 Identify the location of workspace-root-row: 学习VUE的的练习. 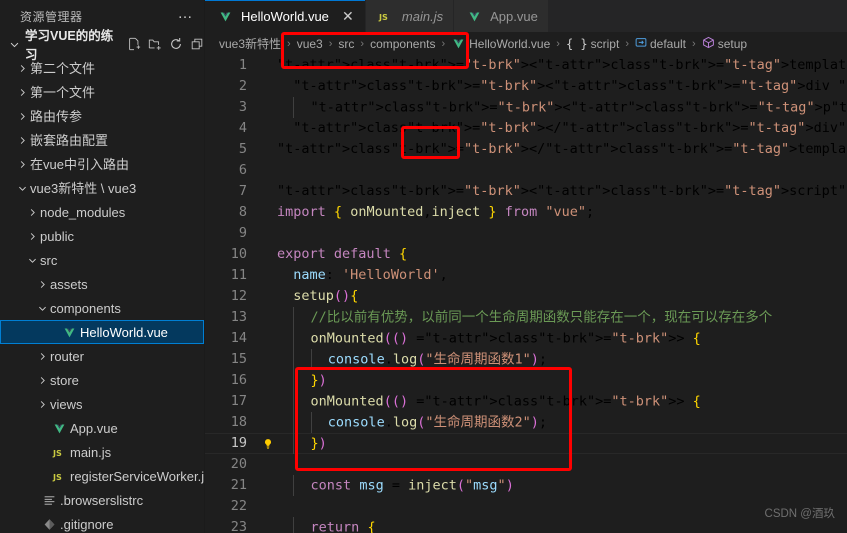
(102, 45).